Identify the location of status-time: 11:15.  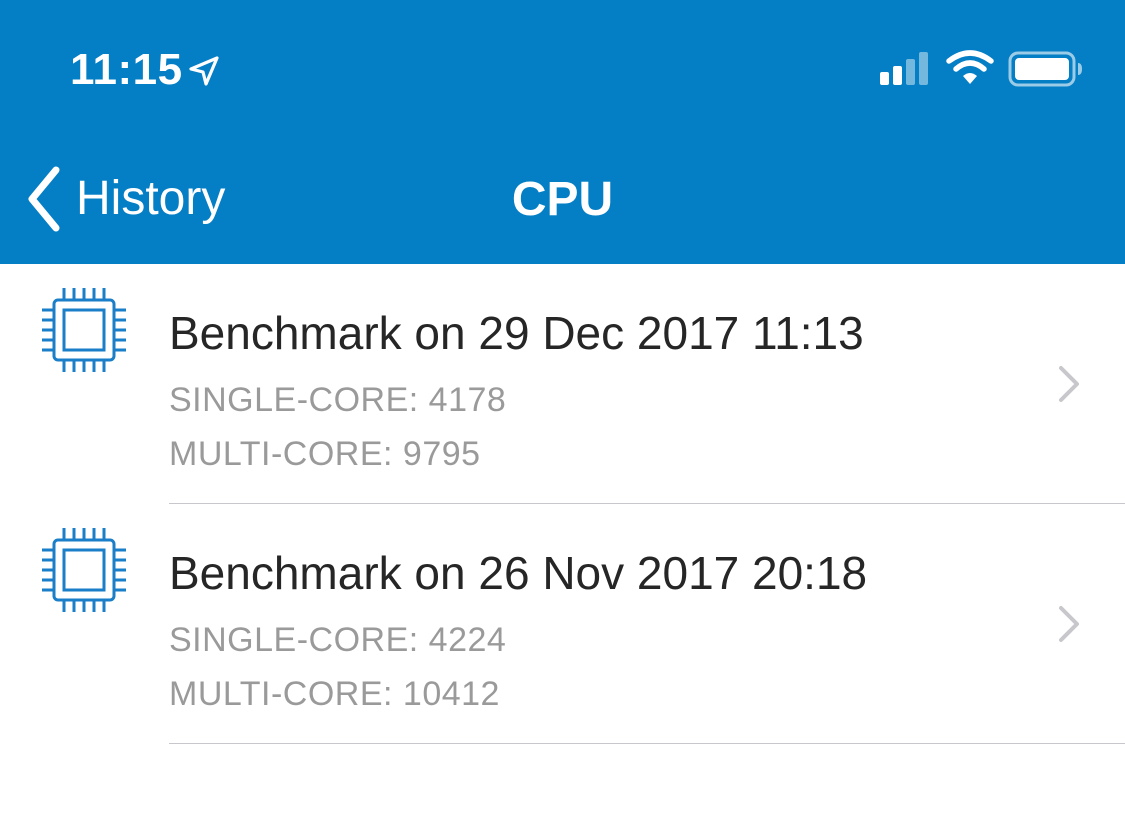
(126, 69).